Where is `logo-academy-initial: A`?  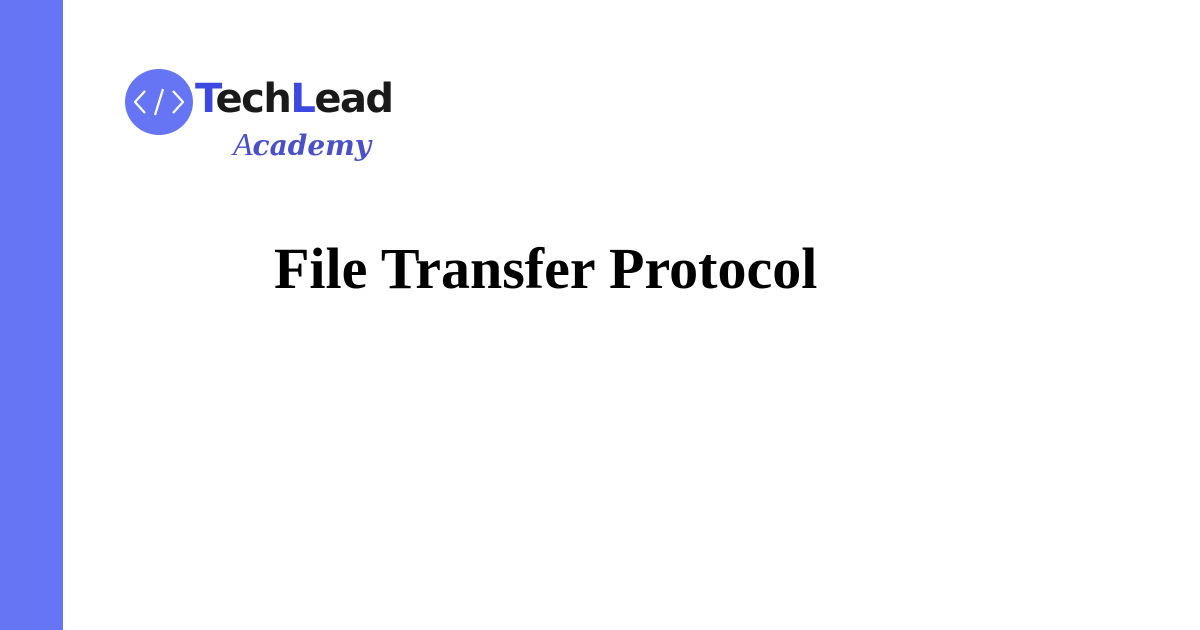
logo-academy-initial: A is located at coordinates (243, 144).